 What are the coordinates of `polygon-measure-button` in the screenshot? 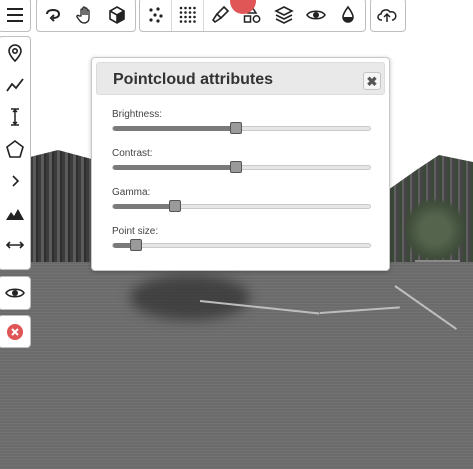 It's located at (15, 149).